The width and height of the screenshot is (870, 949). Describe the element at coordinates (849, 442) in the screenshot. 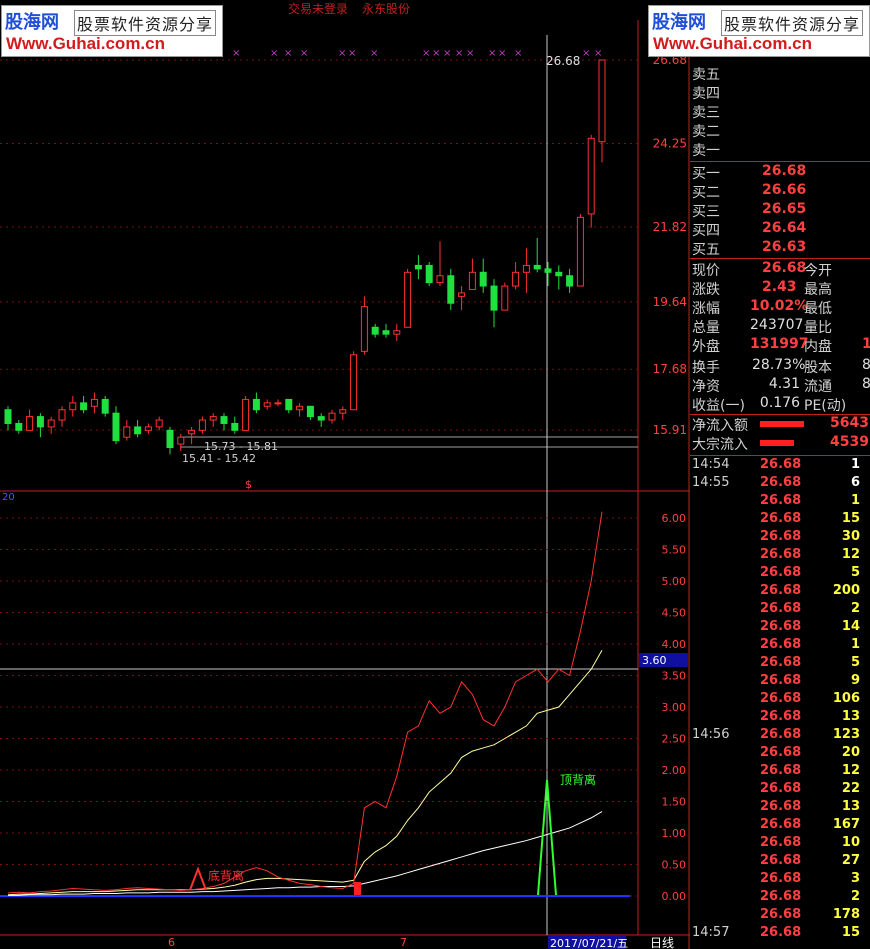

I see `flow-value: 4539` at that location.